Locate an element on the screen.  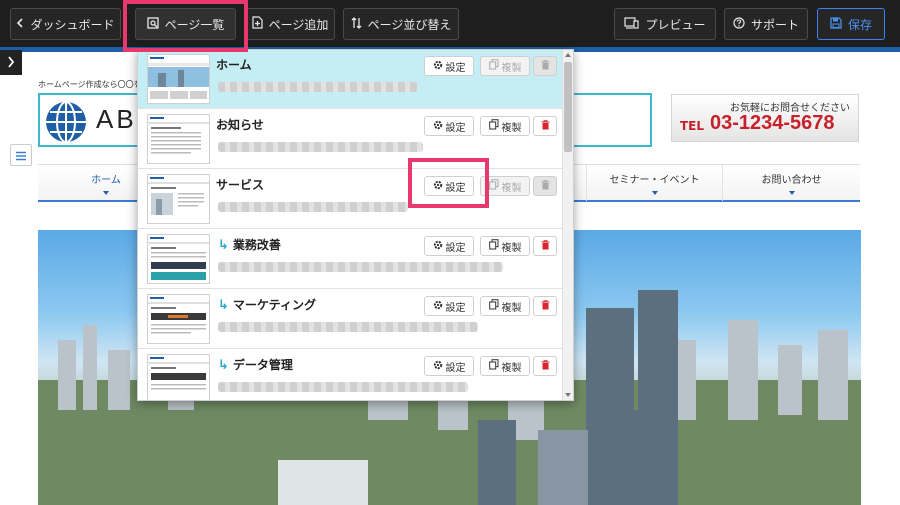
page-title-text: データ管理 is located at coordinates (262, 365).